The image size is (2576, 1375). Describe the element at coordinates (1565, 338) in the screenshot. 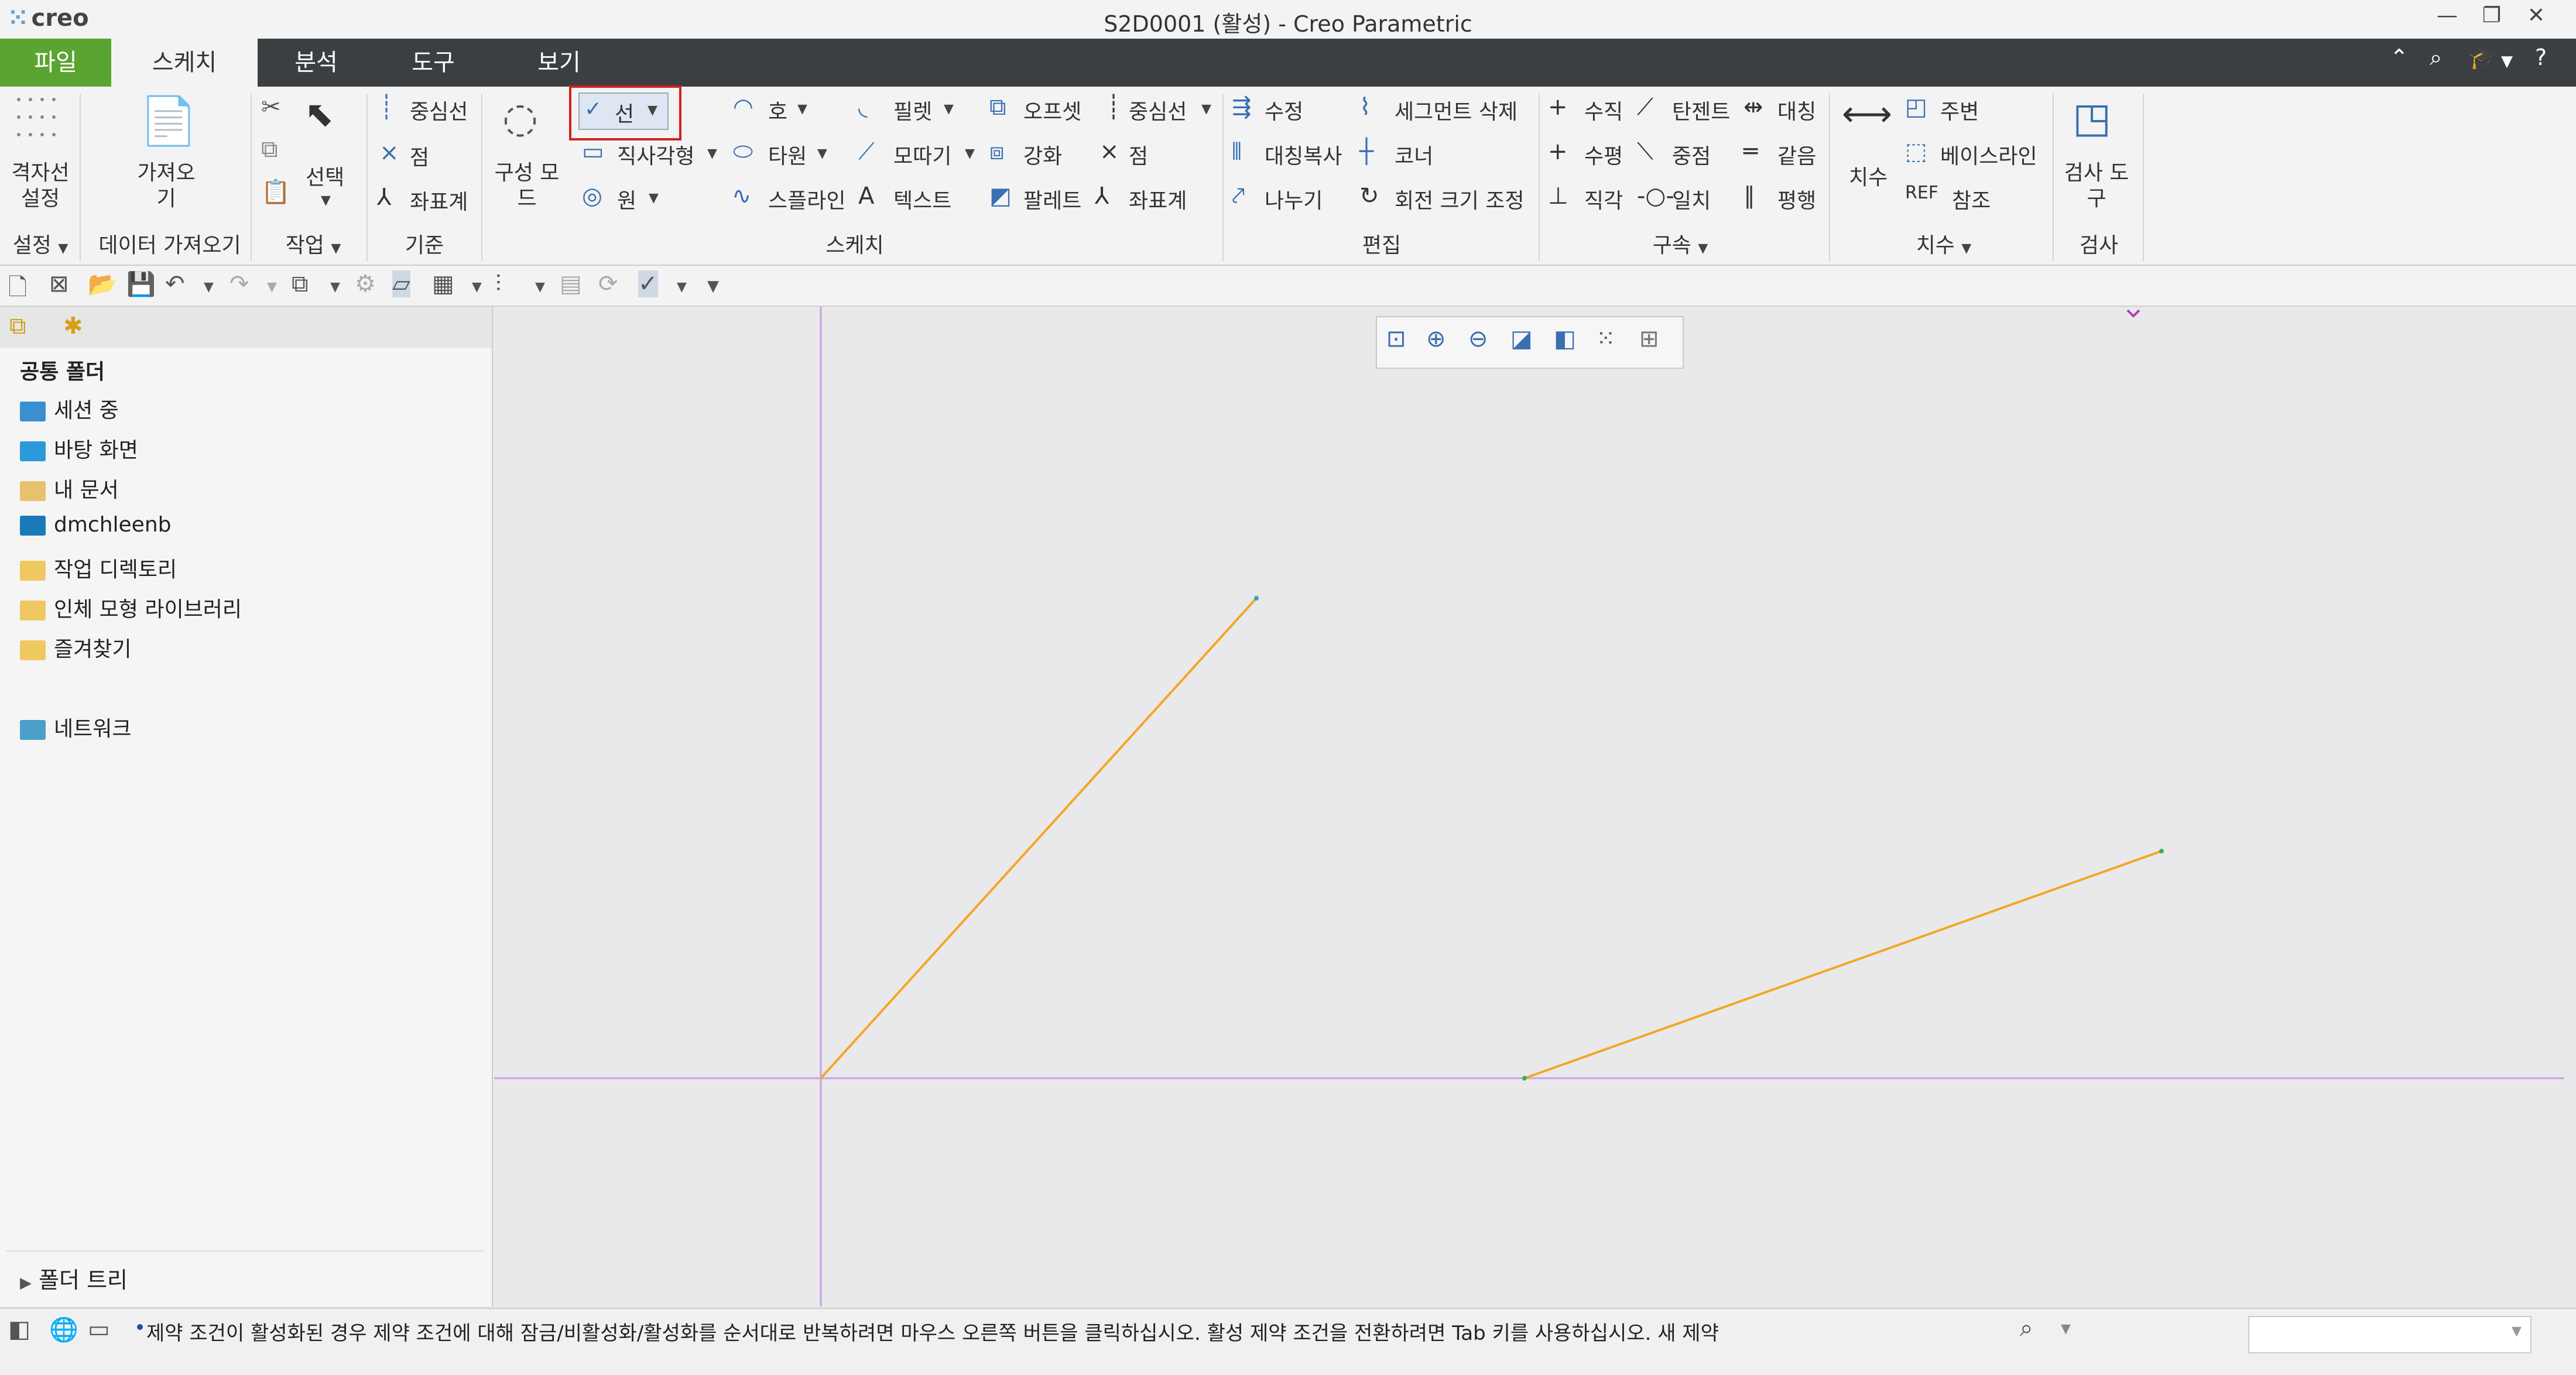

I see `display-style-view-icon: ◧` at that location.